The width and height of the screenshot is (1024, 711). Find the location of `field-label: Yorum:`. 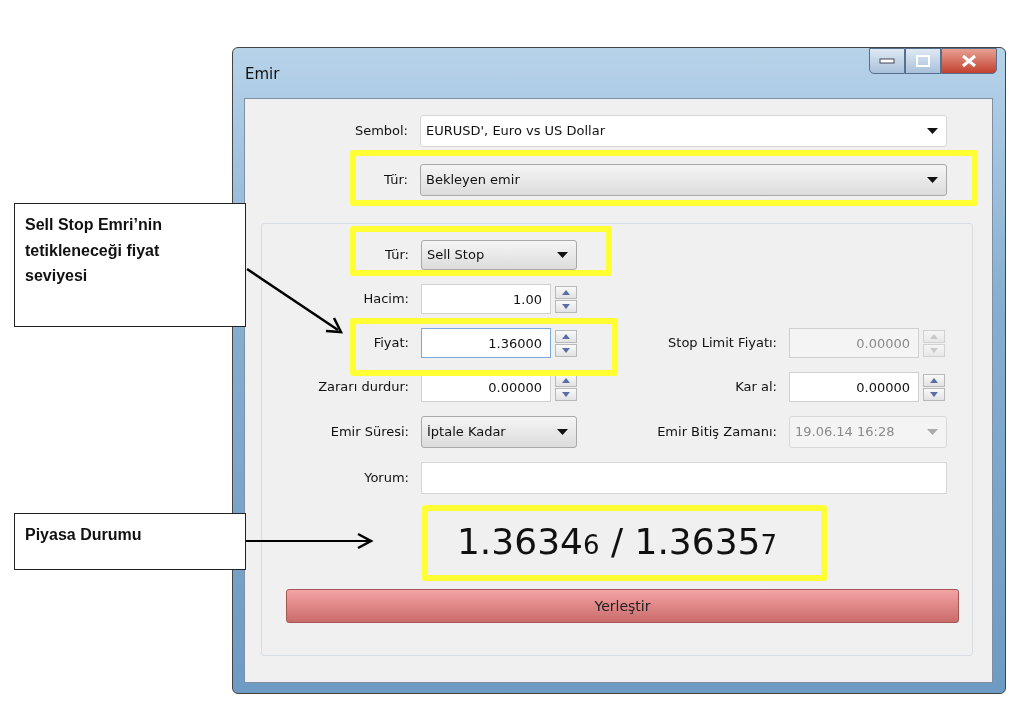

field-label: Yorum: is located at coordinates (386, 478).